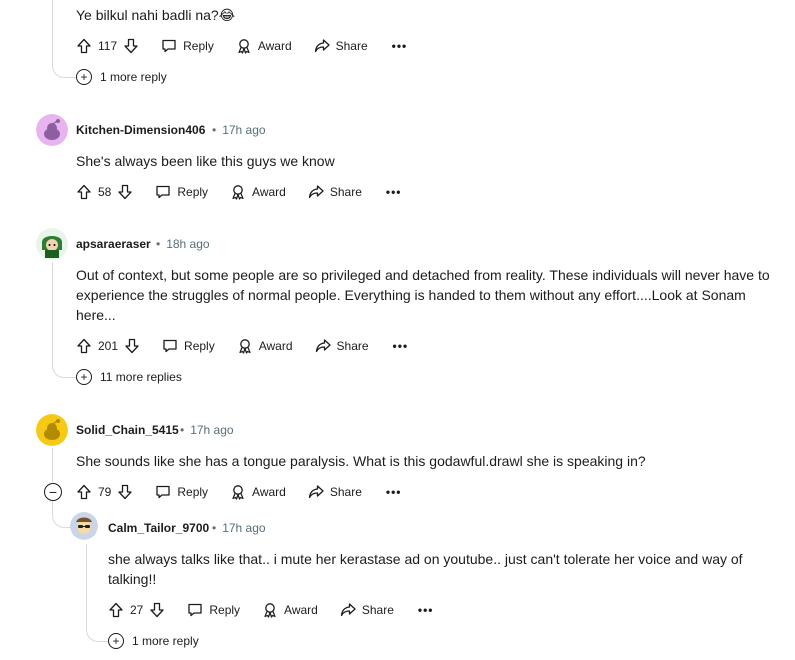 The image size is (795, 660). I want to click on more-replies-label: 1 more reply, so click(165, 641).